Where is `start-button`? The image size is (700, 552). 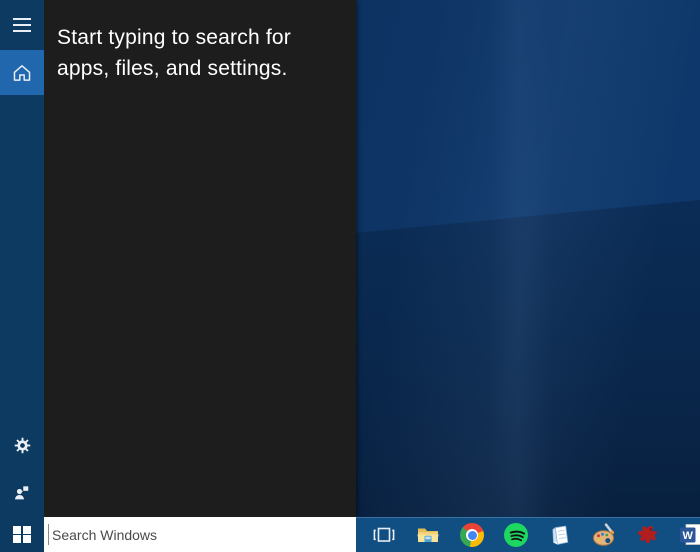
start-button is located at coordinates (22, 534).